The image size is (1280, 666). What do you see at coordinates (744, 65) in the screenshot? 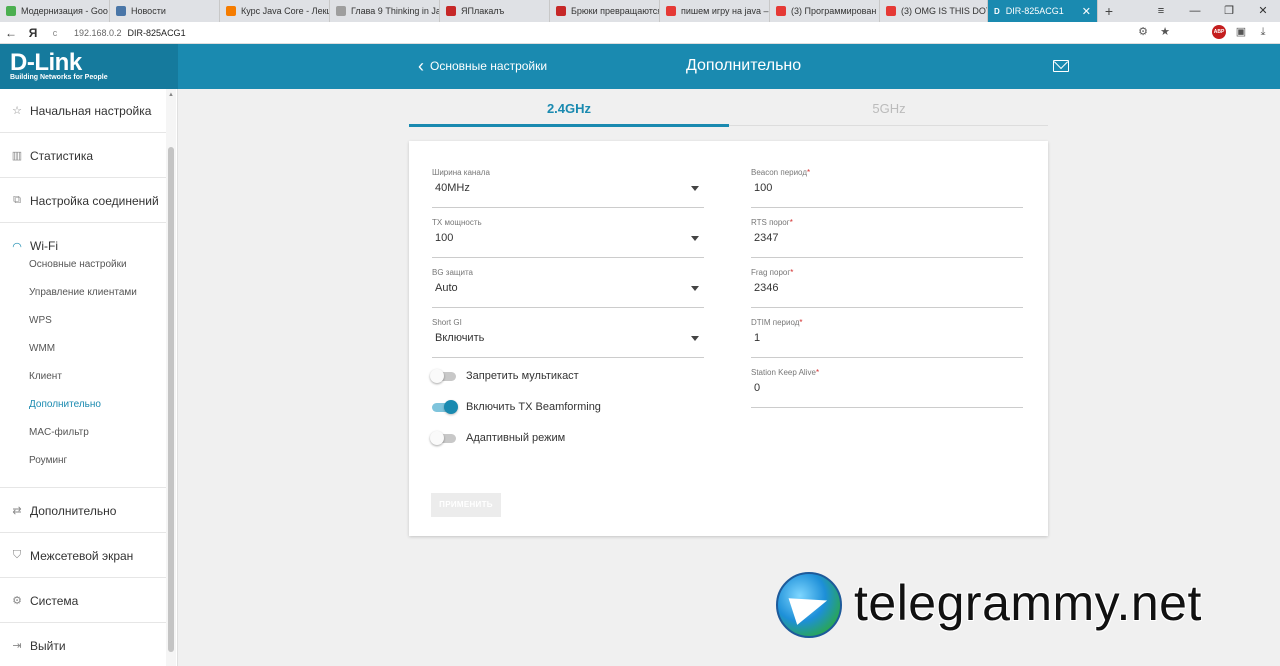
I see `page-title: Дополнительно` at bounding box center [744, 65].